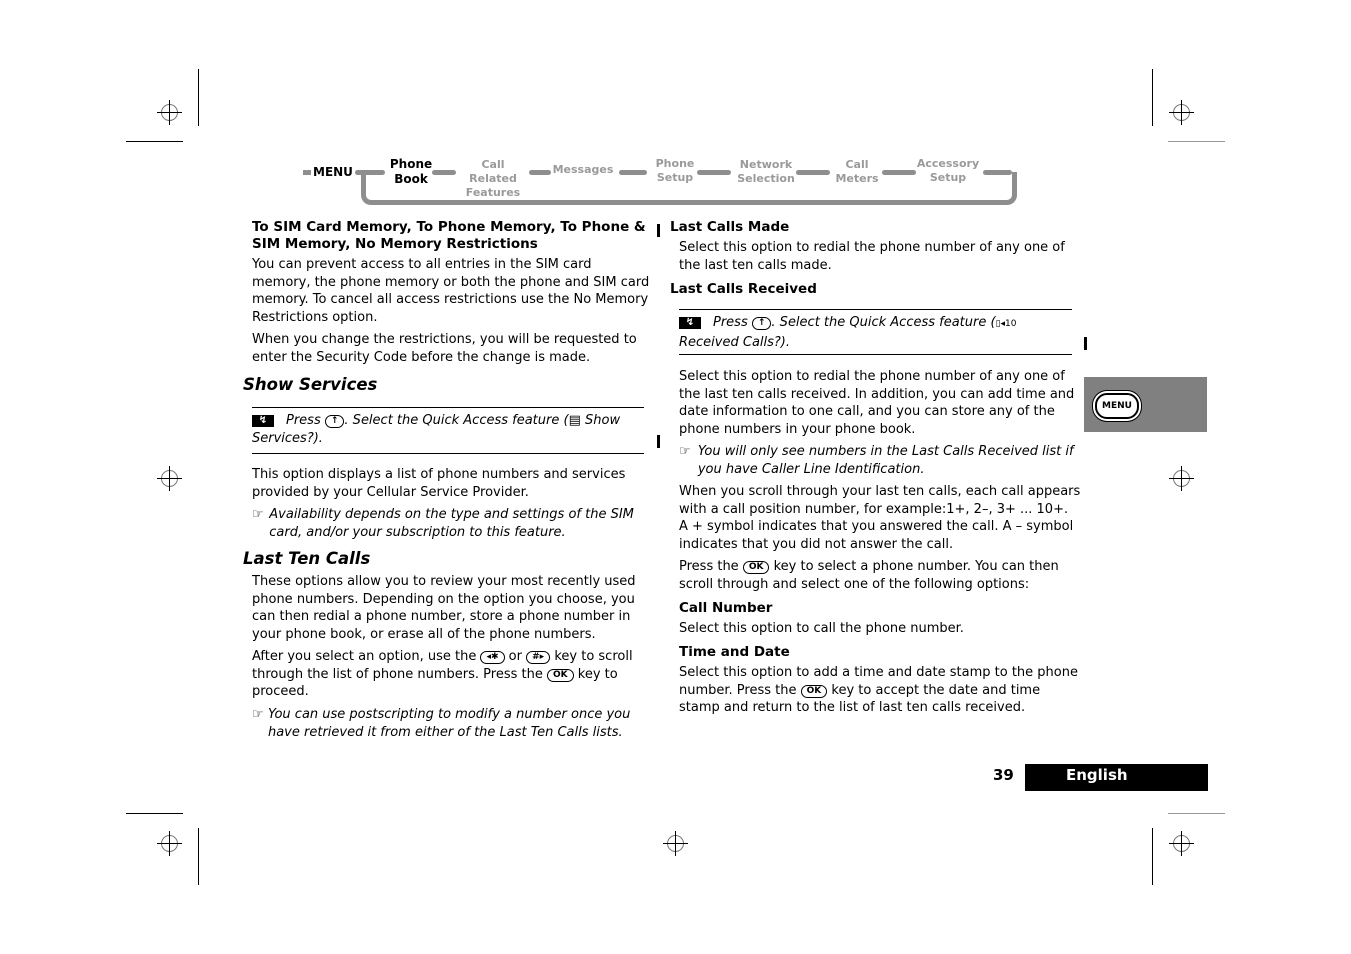 Image resolution: width=1351 pixels, height=954 pixels. I want to click on received-calls-icon: ▯◂10, so click(1006, 324).